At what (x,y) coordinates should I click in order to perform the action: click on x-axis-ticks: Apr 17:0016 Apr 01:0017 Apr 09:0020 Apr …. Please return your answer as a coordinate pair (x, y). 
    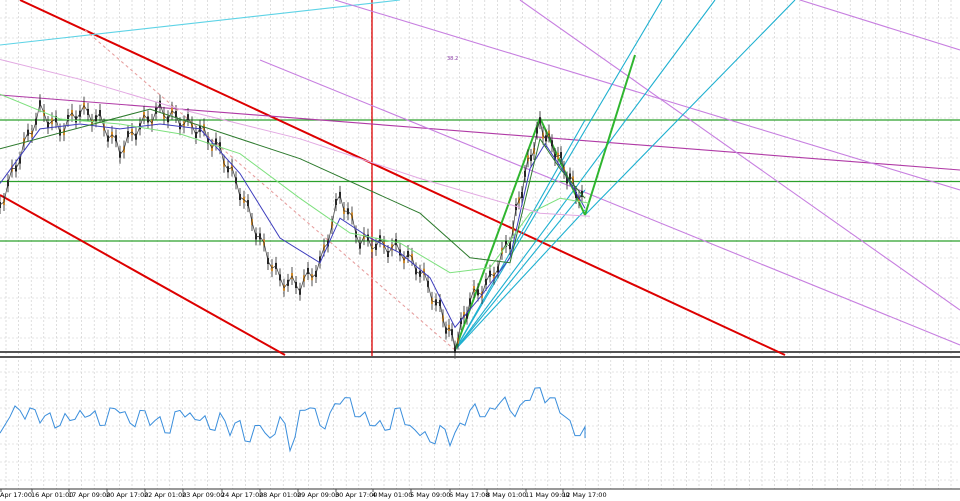
    Looking at the image, I should click on (303, 494).